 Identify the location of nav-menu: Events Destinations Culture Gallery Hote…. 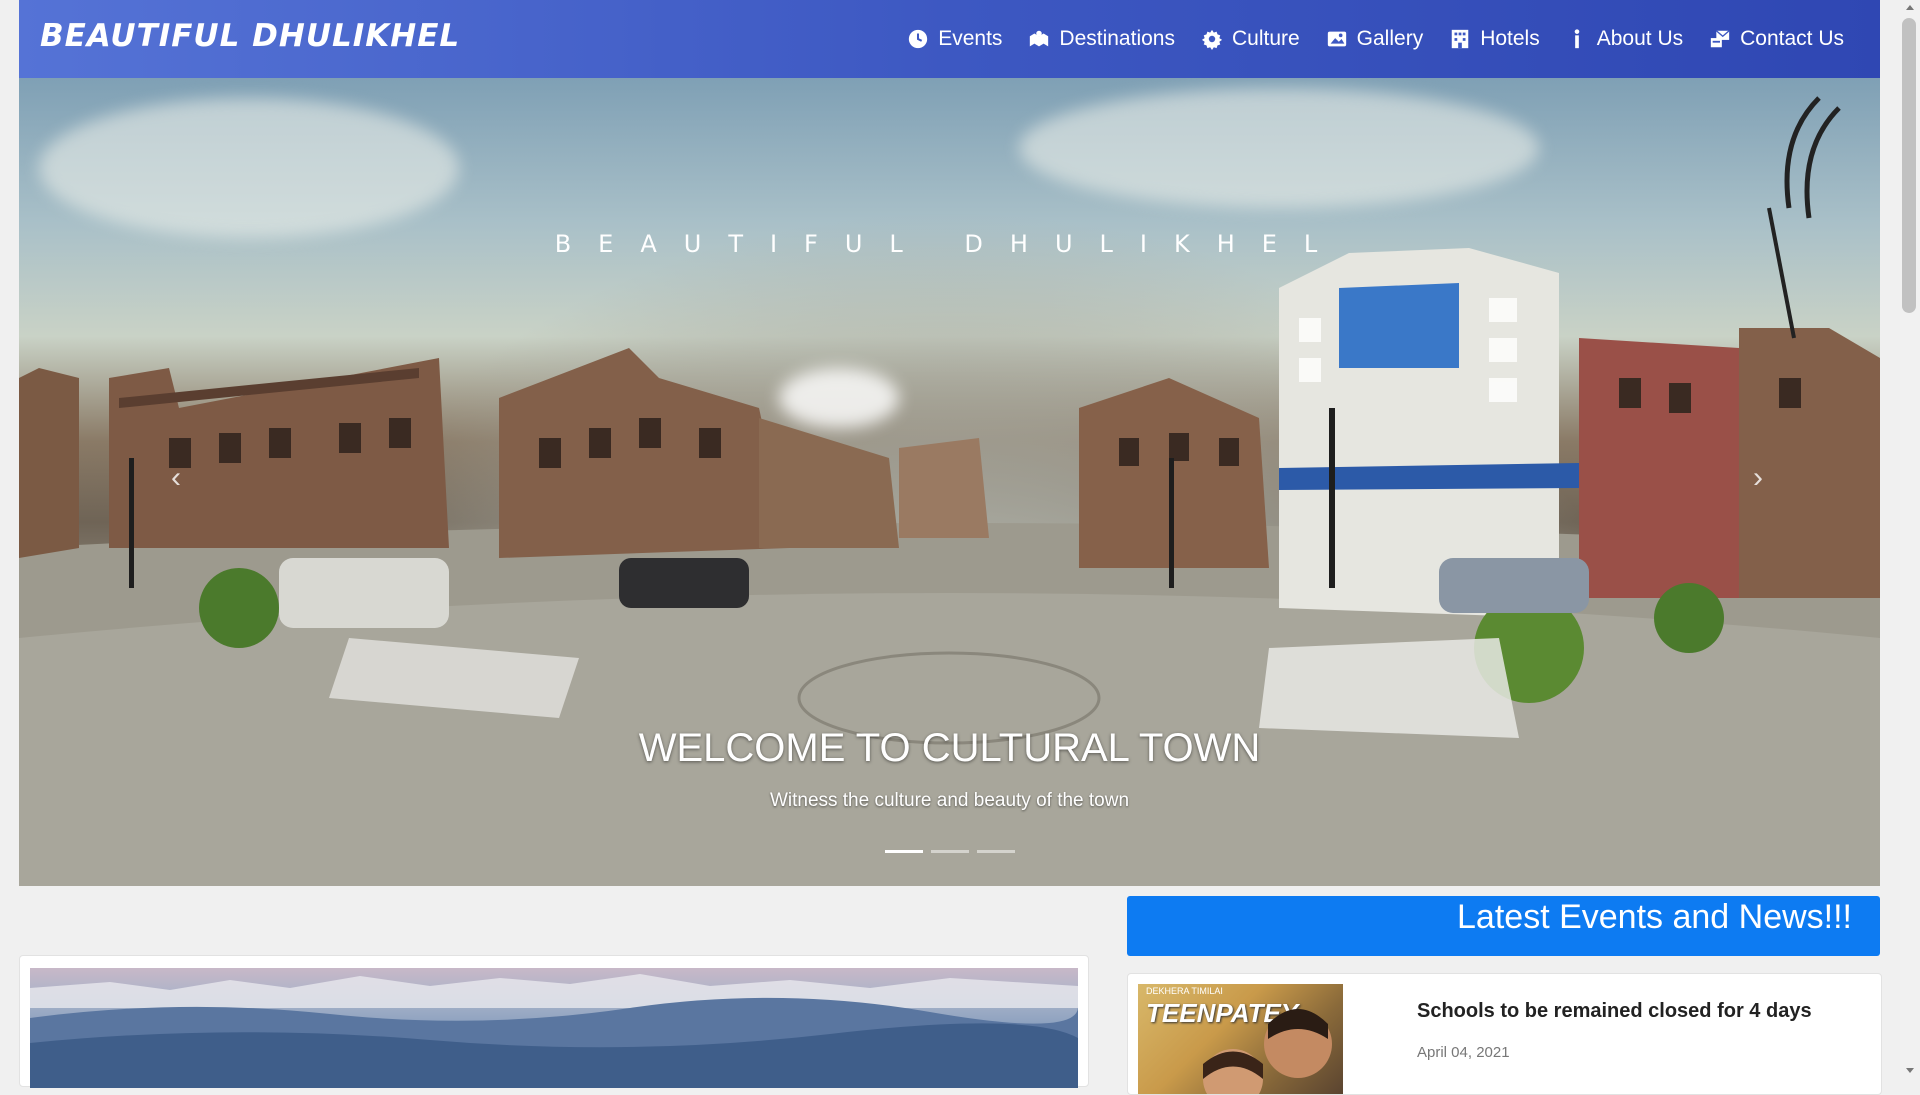
(1375, 39).